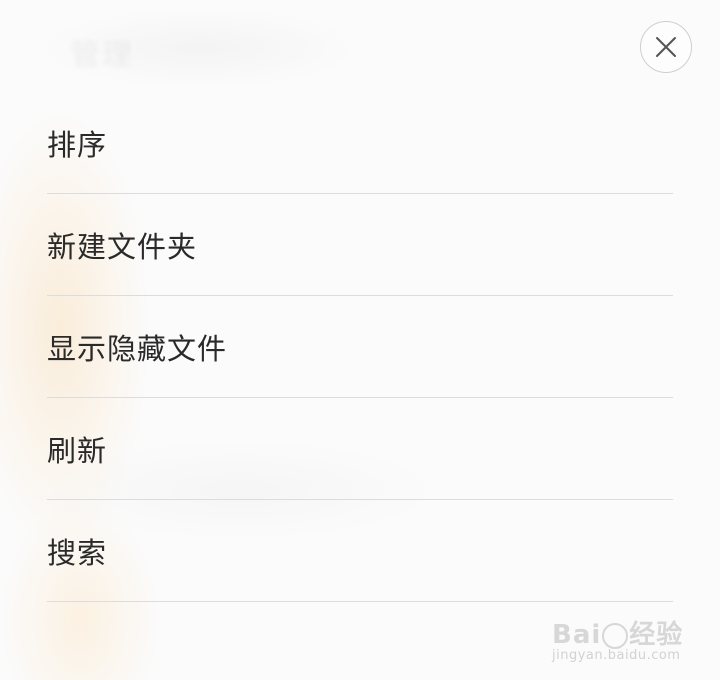 This screenshot has height=680, width=720. I want to click on background-title: 管理, so click(102, 55).